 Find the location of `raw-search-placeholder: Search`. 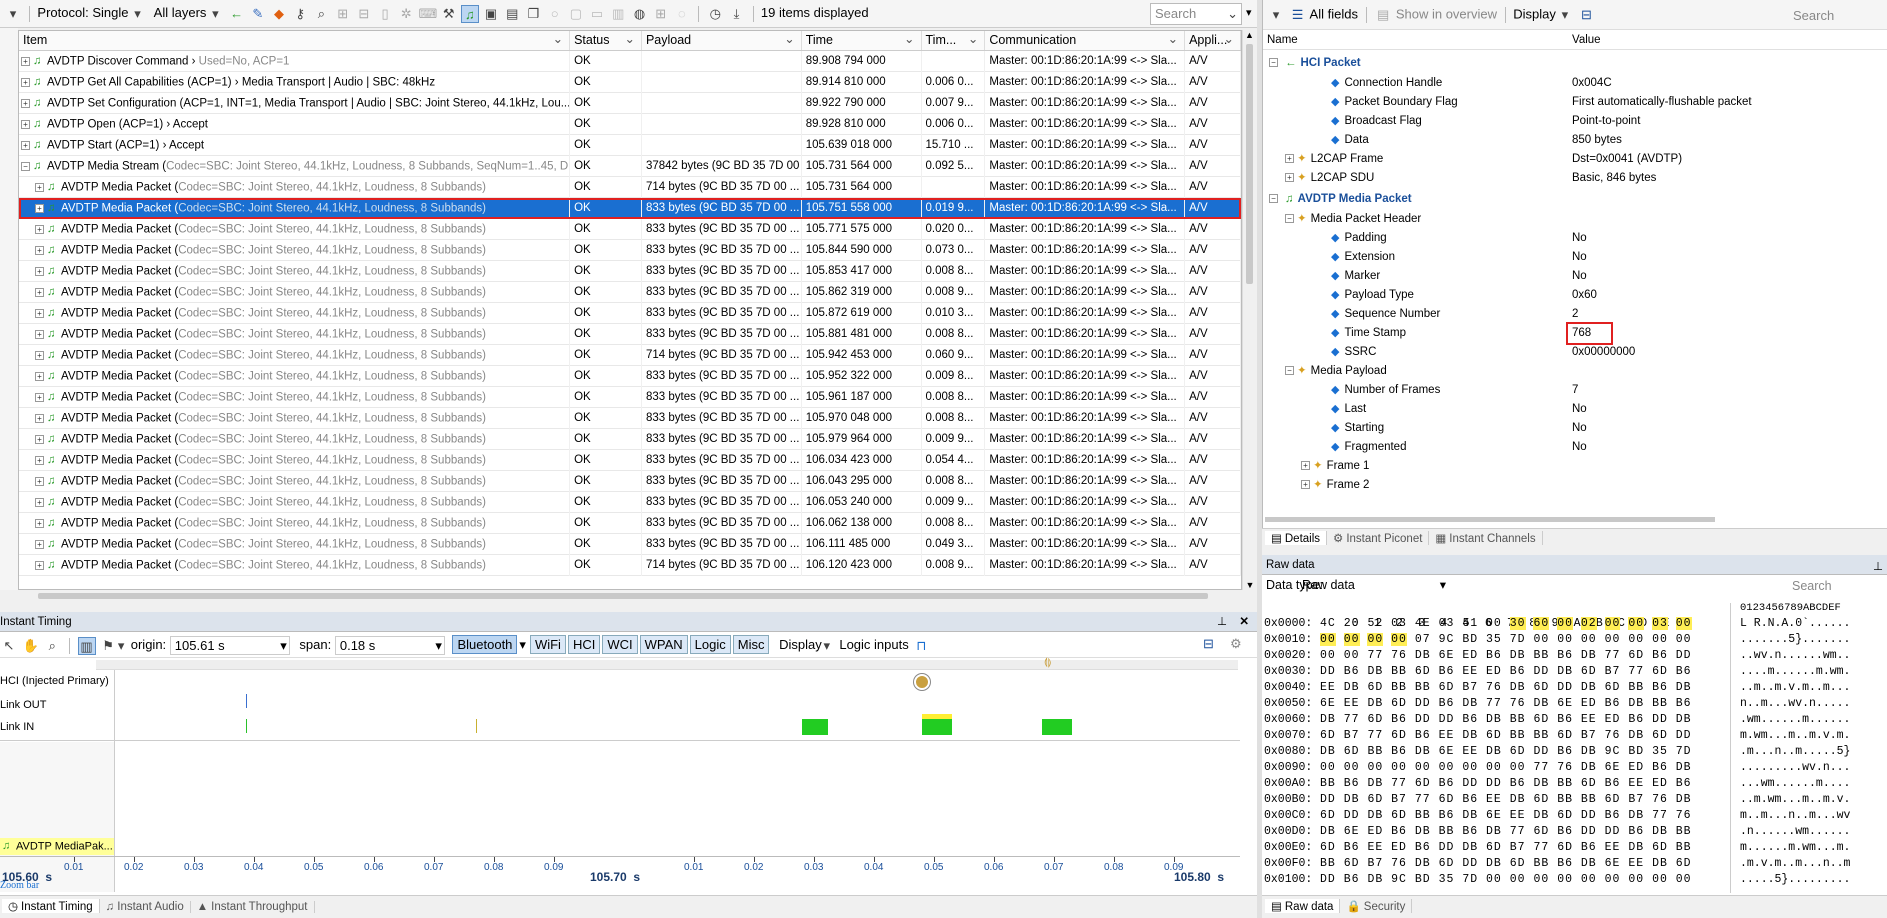

raw-search-placeholder: Search is located at coordinates (1812, 586).